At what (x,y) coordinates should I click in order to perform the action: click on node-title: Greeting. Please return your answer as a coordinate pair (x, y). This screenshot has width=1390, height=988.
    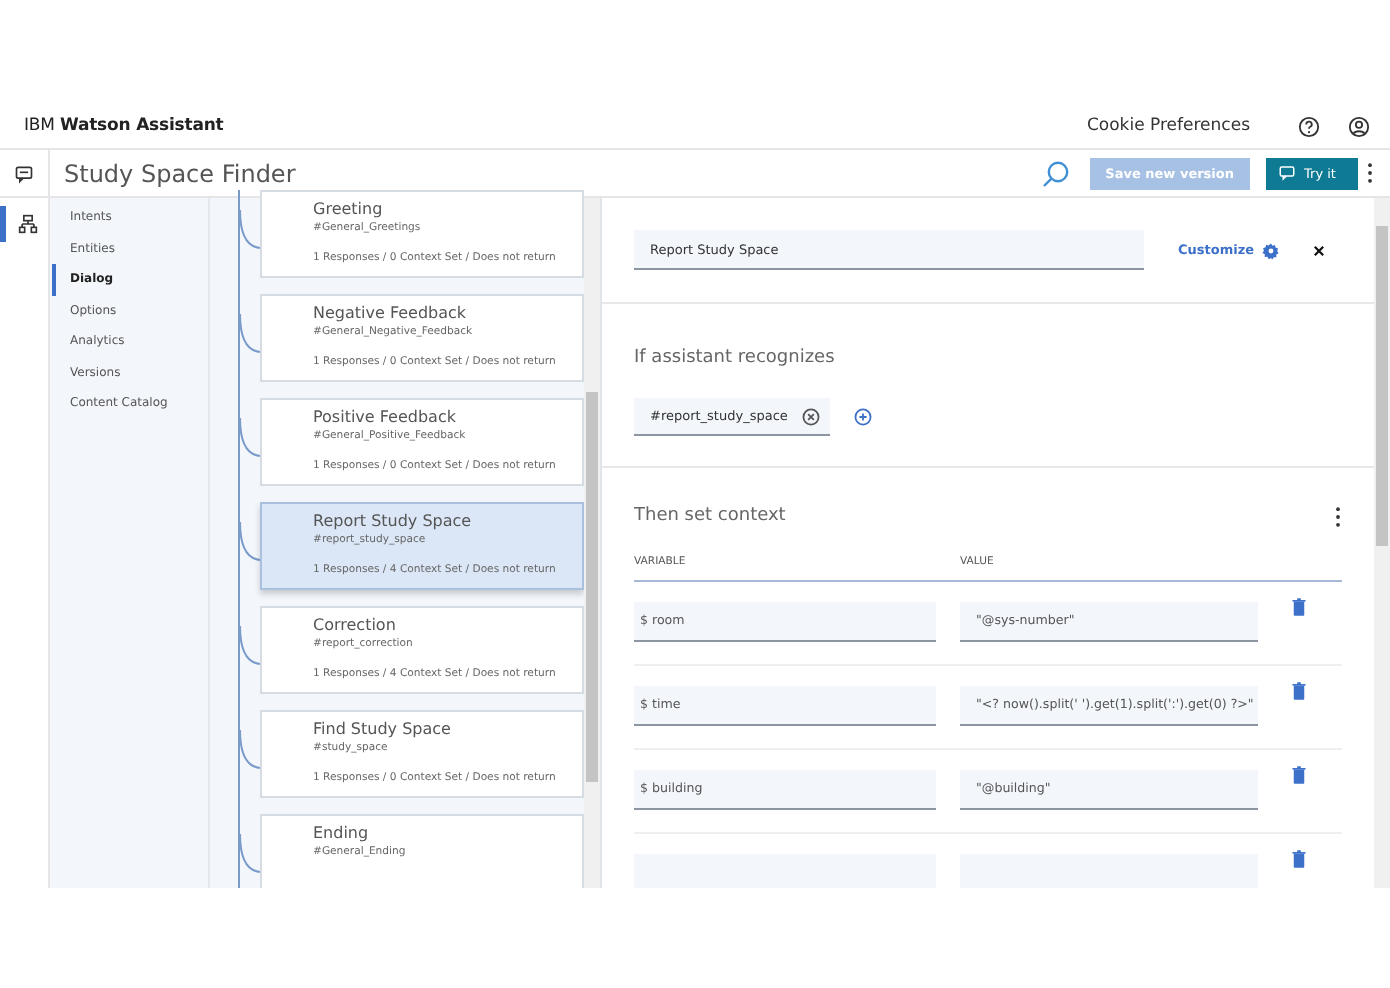
    Looking at the image, I should click on (349, 209).